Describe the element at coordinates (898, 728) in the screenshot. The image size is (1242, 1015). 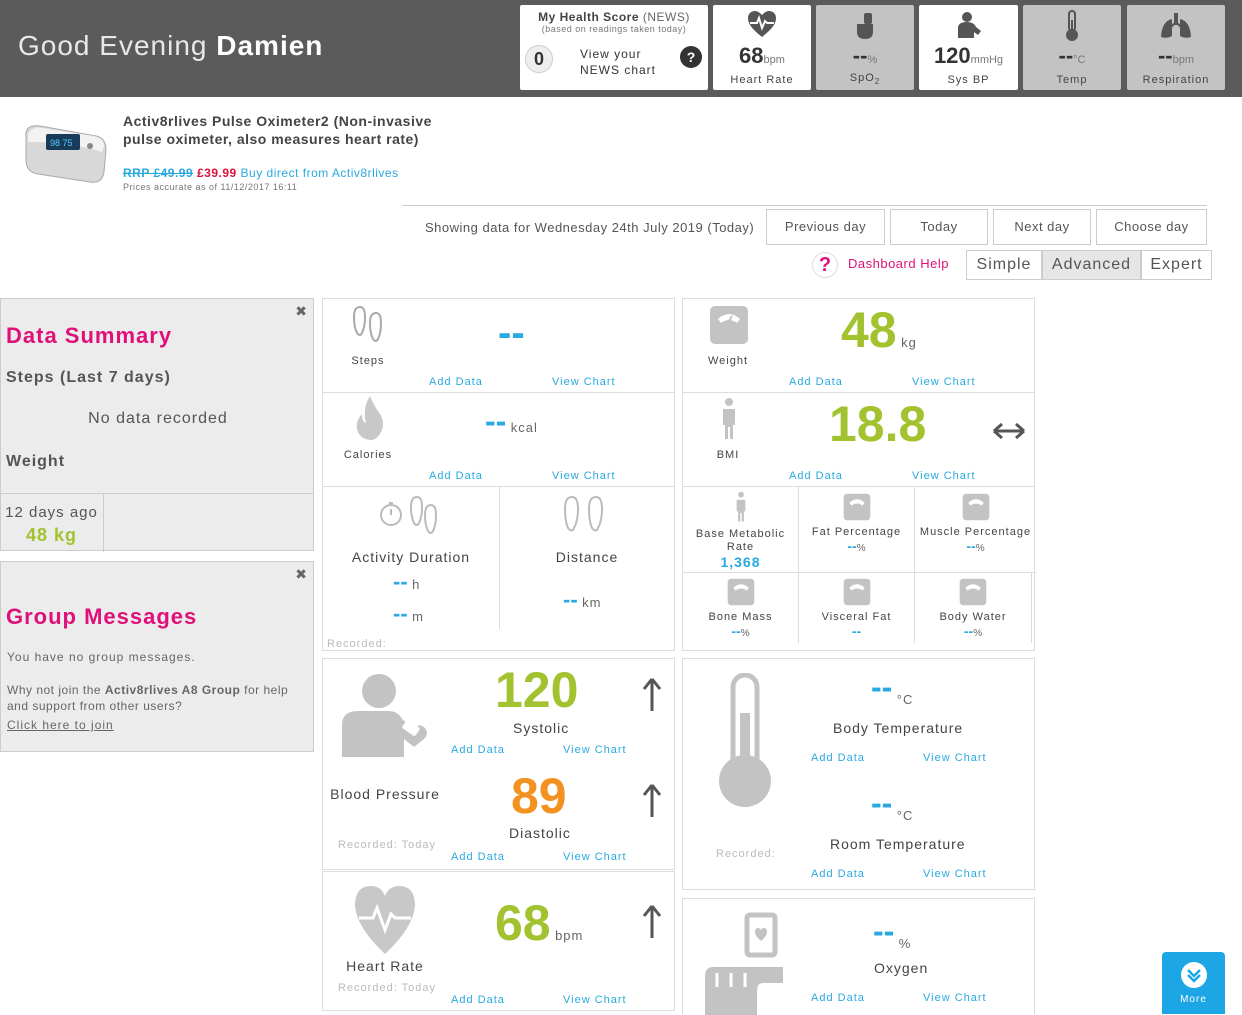
I see `body-temp-label: Body Temperature` at that location.